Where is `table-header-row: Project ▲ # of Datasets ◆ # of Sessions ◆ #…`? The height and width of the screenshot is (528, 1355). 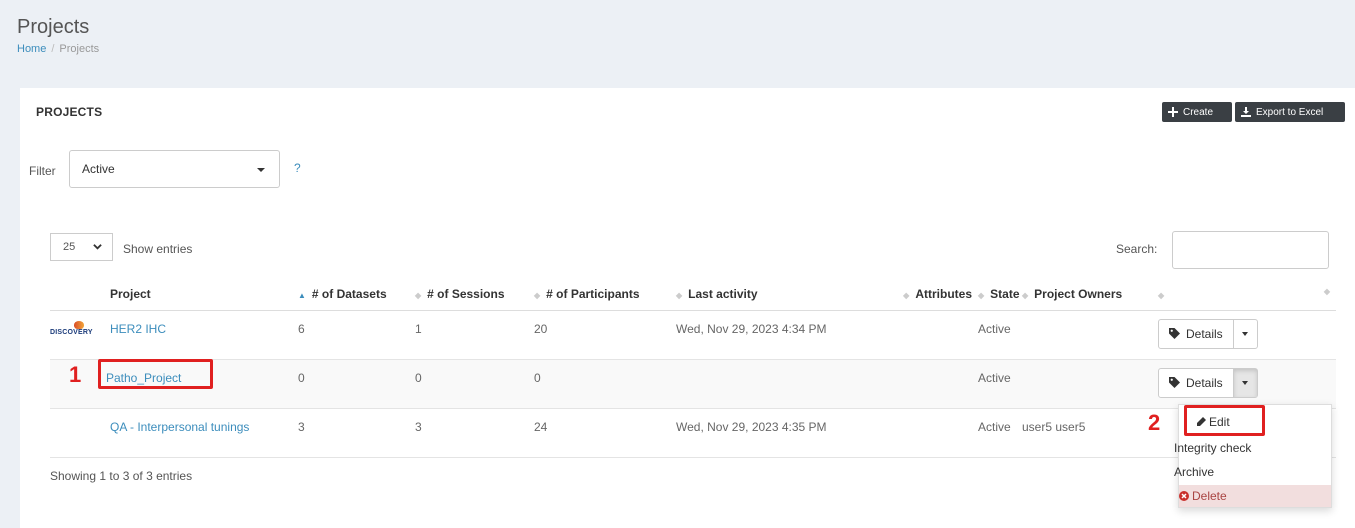 table-header-row: Project ▲ # of Datasets ◆ # of Sessions ◆ #… is located at coordinates (693, 294).